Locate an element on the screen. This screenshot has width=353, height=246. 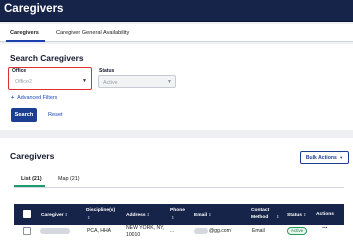
list-heading: Caregivers is located at coordinates (32, 156).